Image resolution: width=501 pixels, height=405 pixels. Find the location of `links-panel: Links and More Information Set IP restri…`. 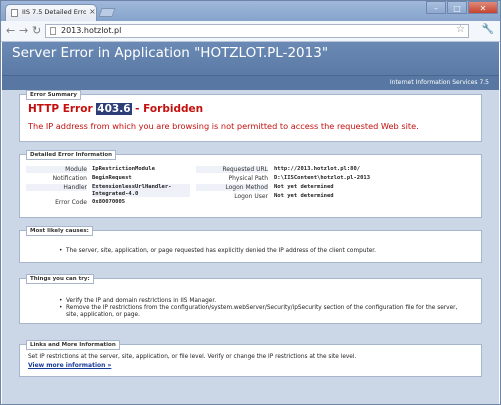

links-panel: Links and More Information Set IP restri… is located at coordinates (250, 358).